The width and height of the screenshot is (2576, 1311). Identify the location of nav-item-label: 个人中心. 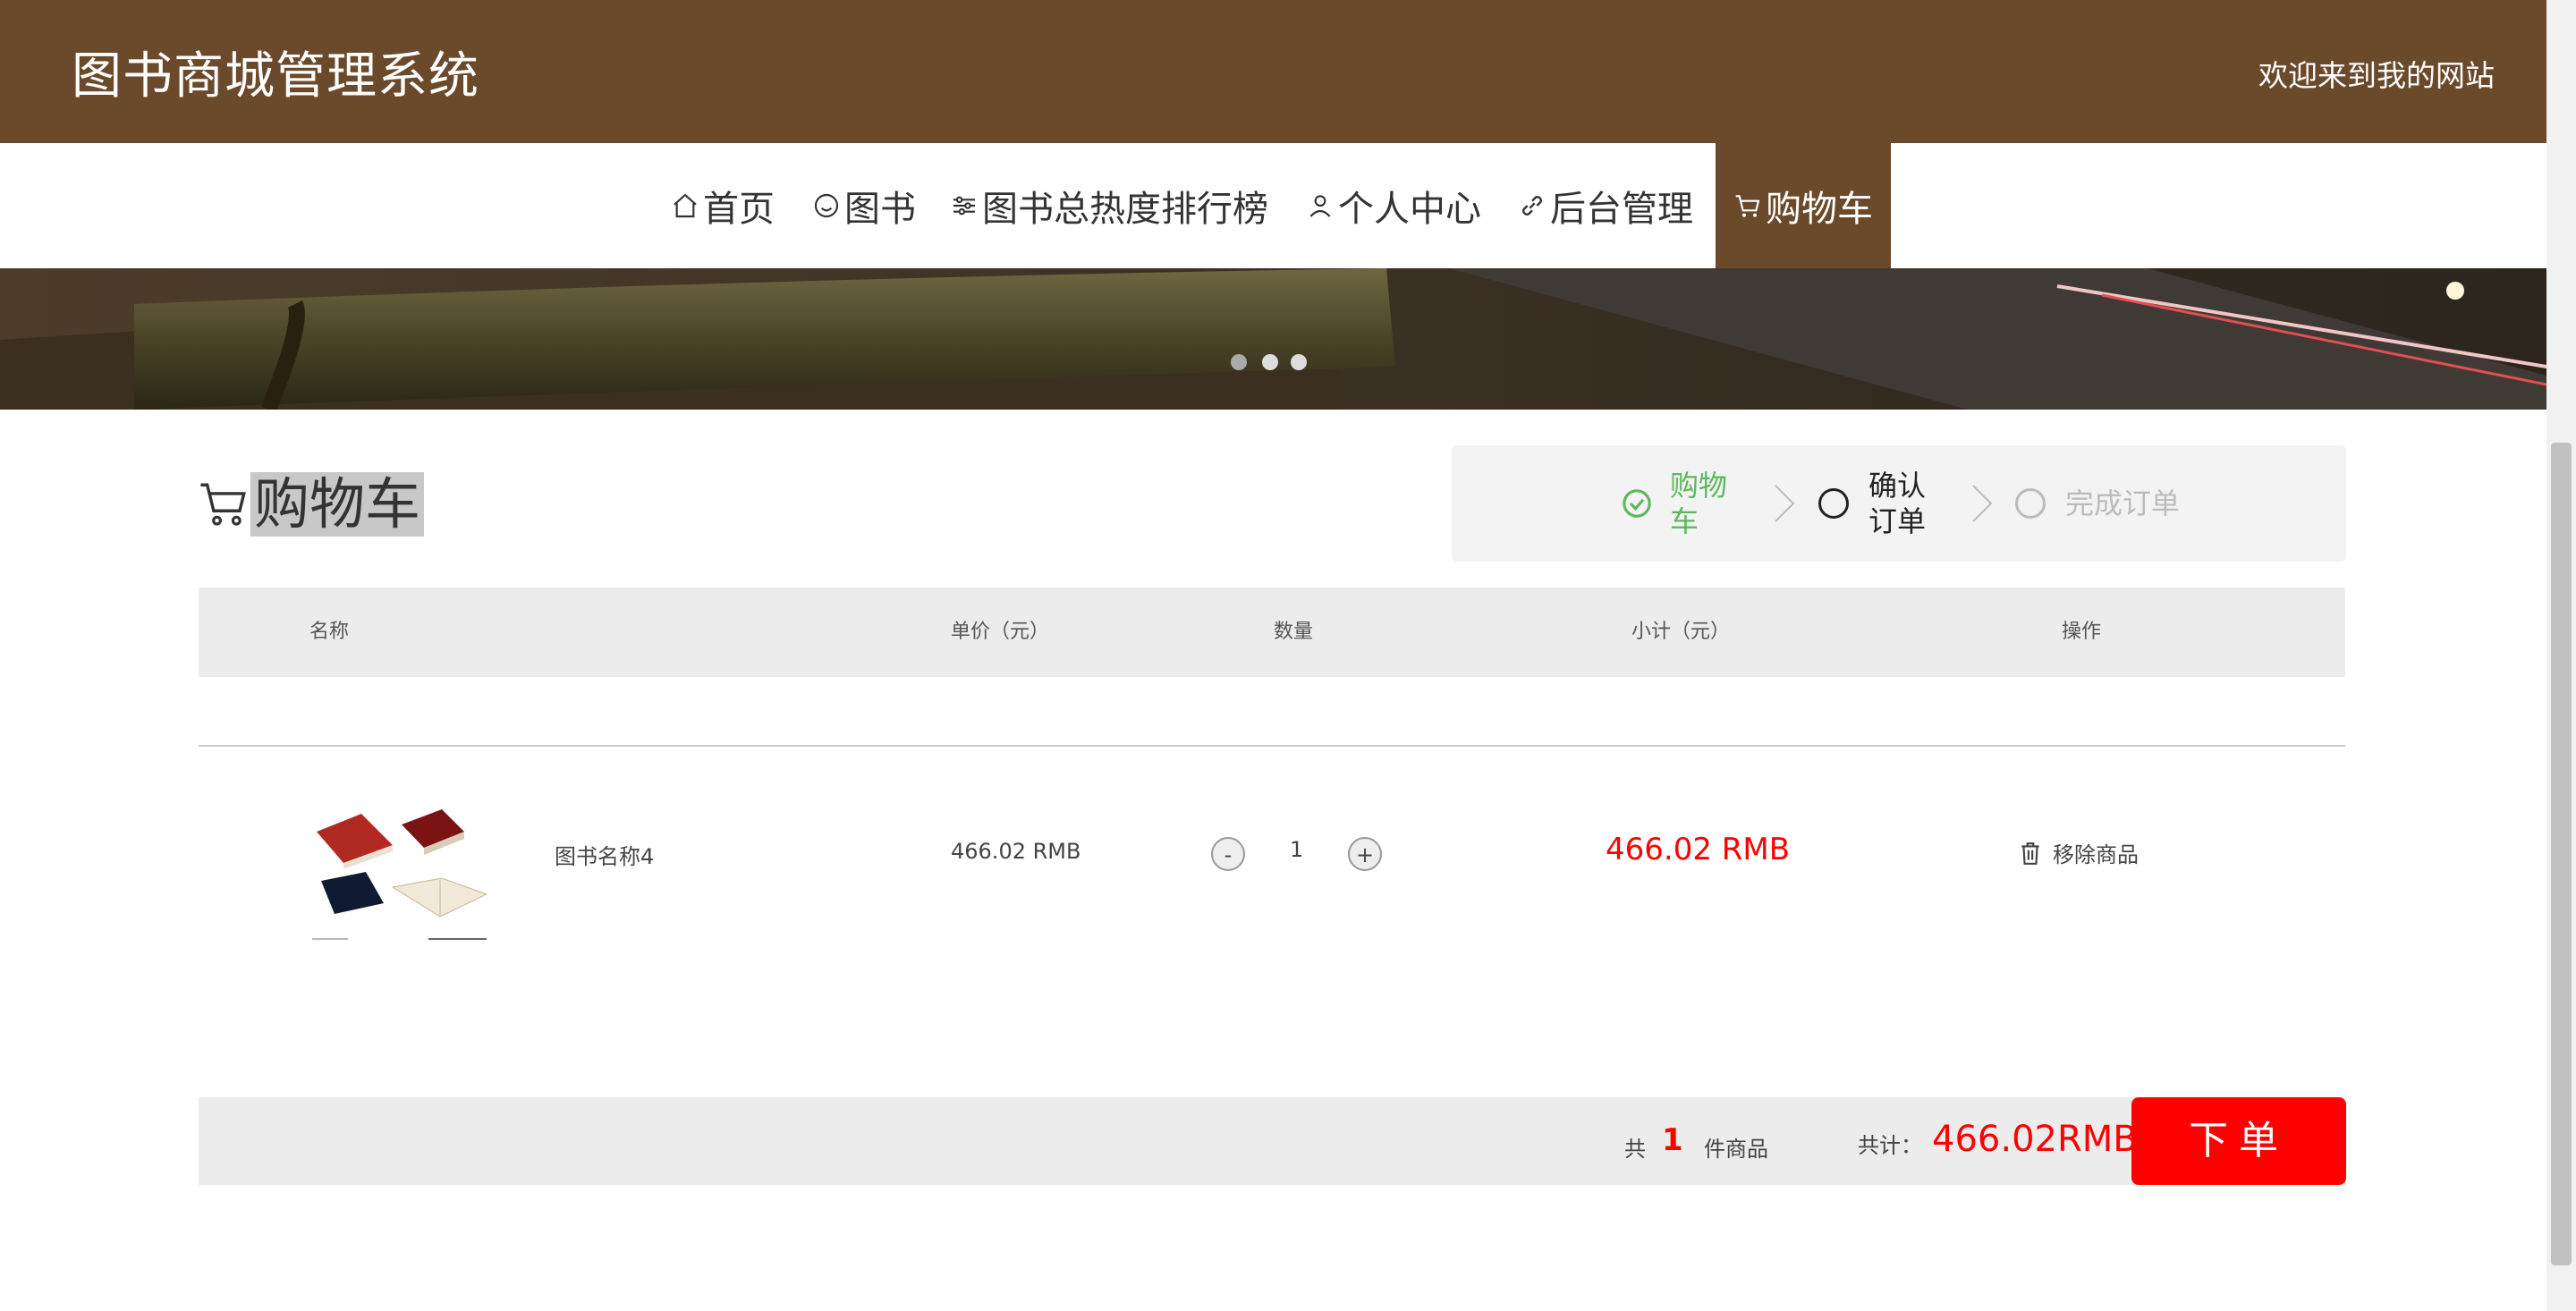
(1409, 209).